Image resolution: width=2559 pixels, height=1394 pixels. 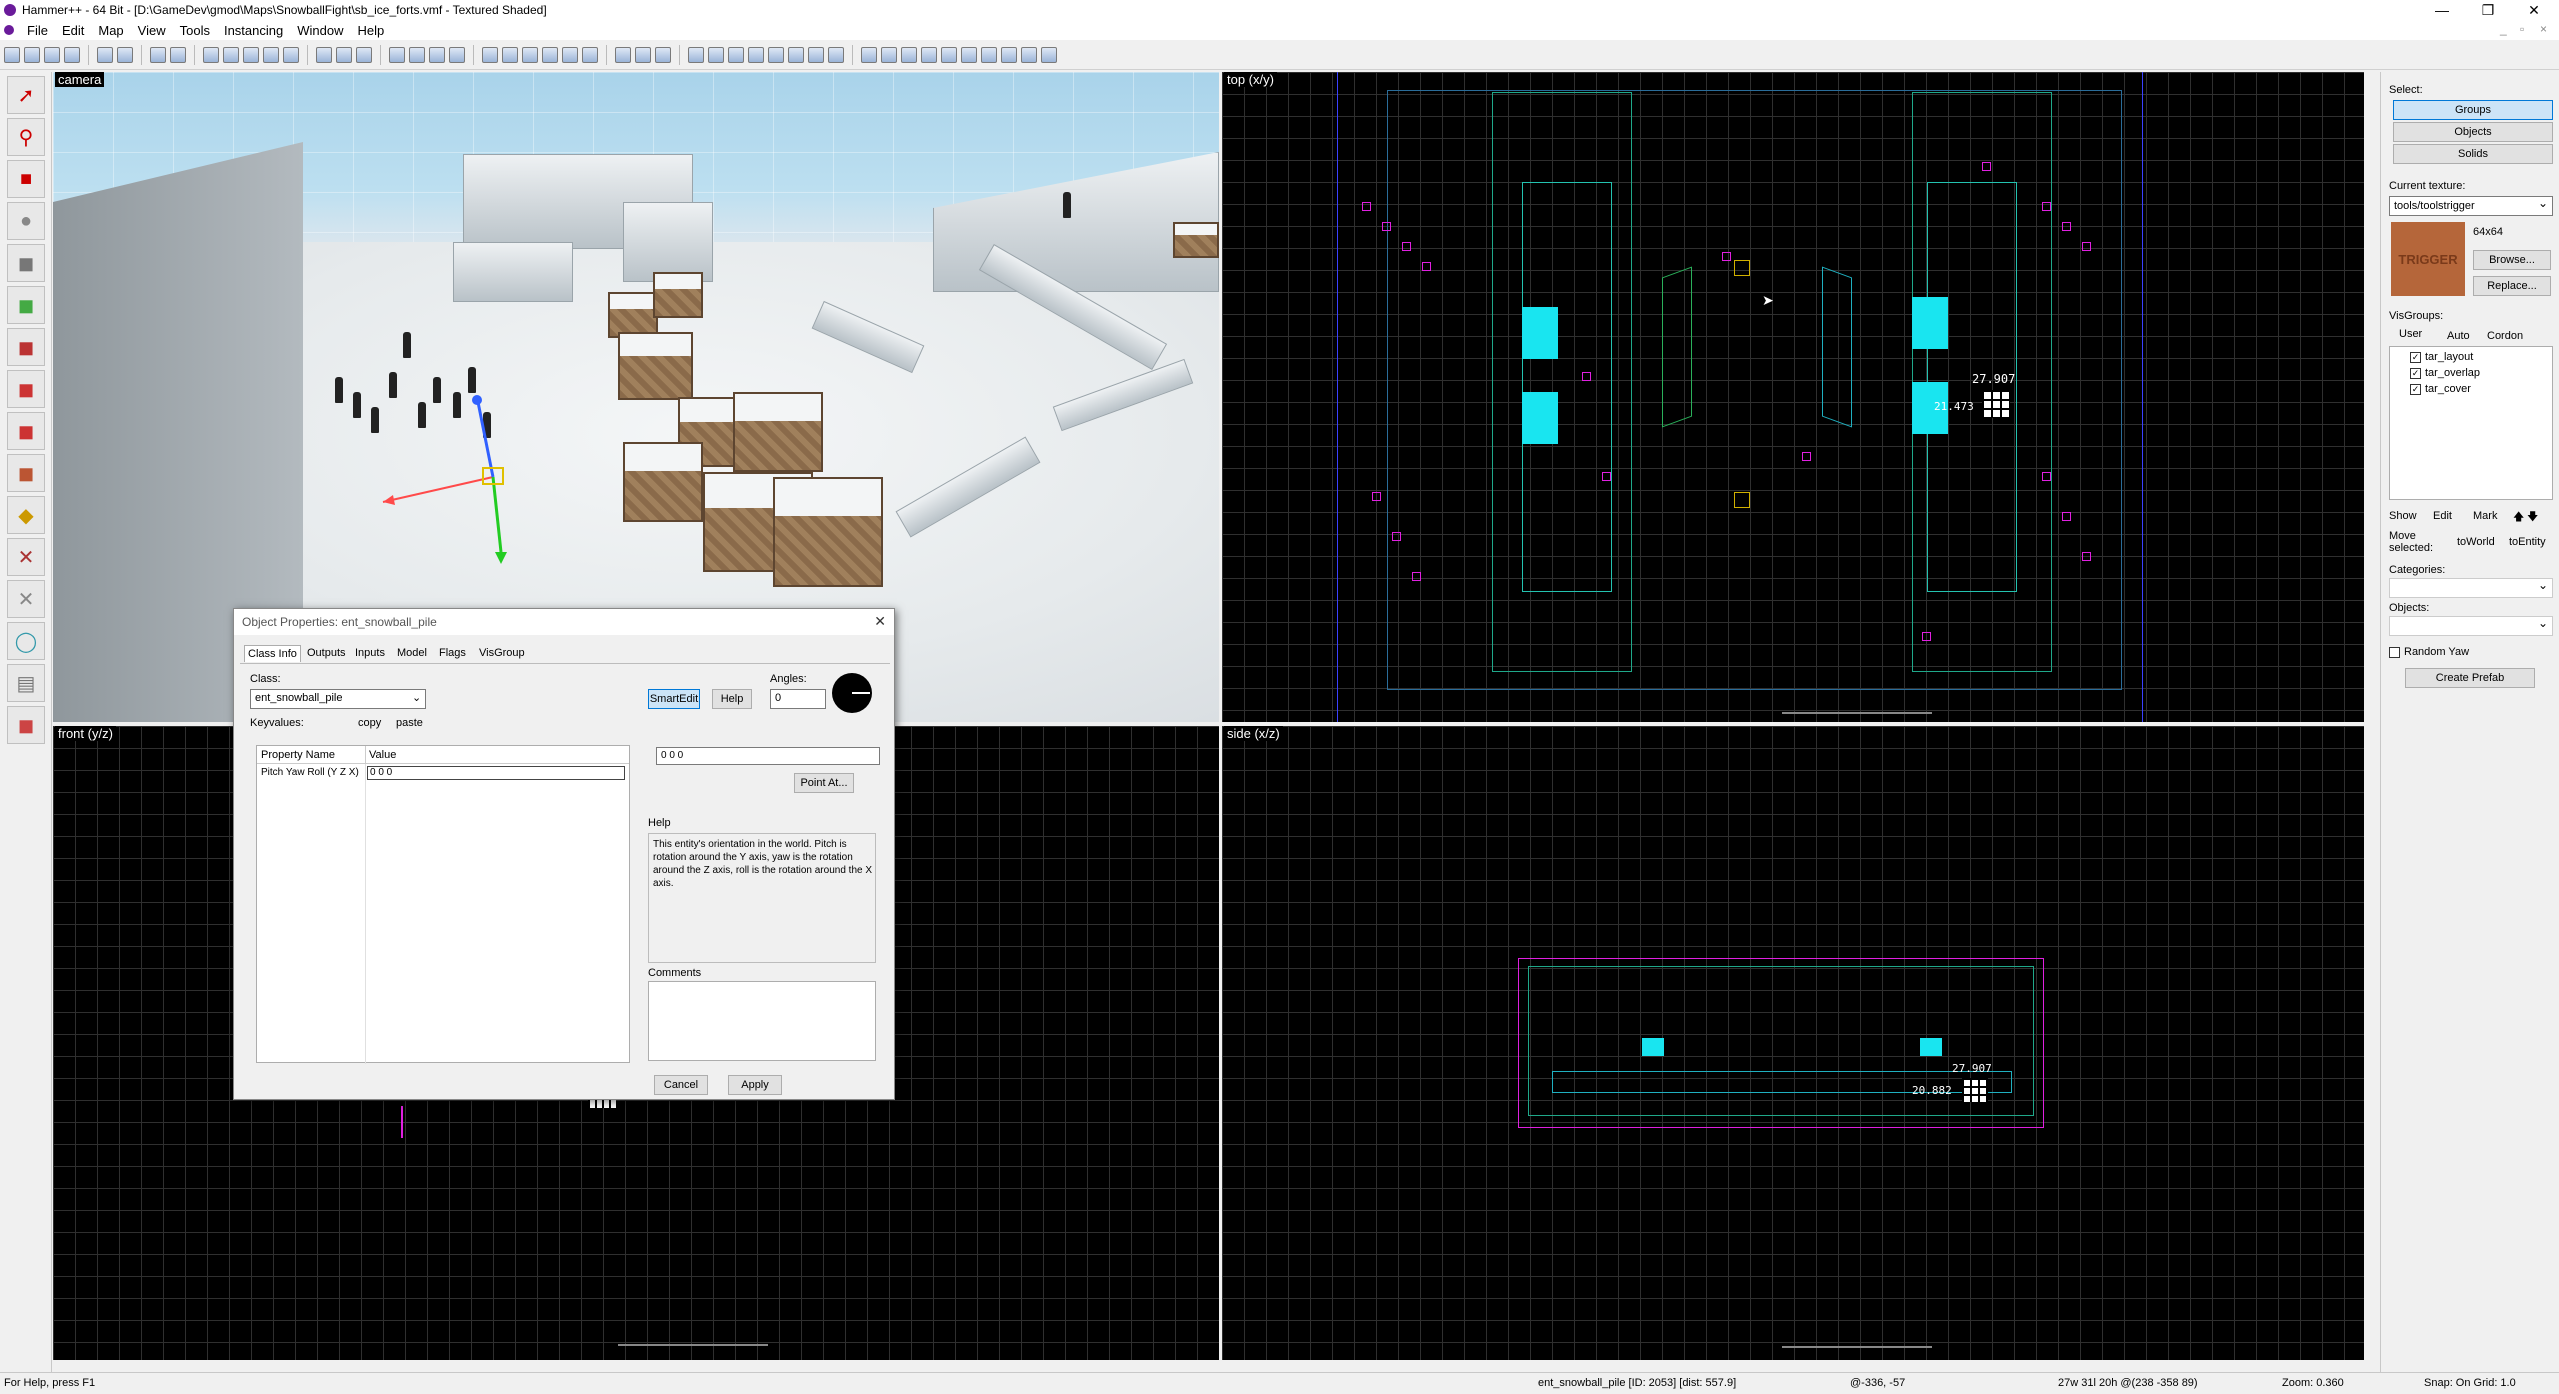 I want to click on select-icon, so click(x=869, y=54).